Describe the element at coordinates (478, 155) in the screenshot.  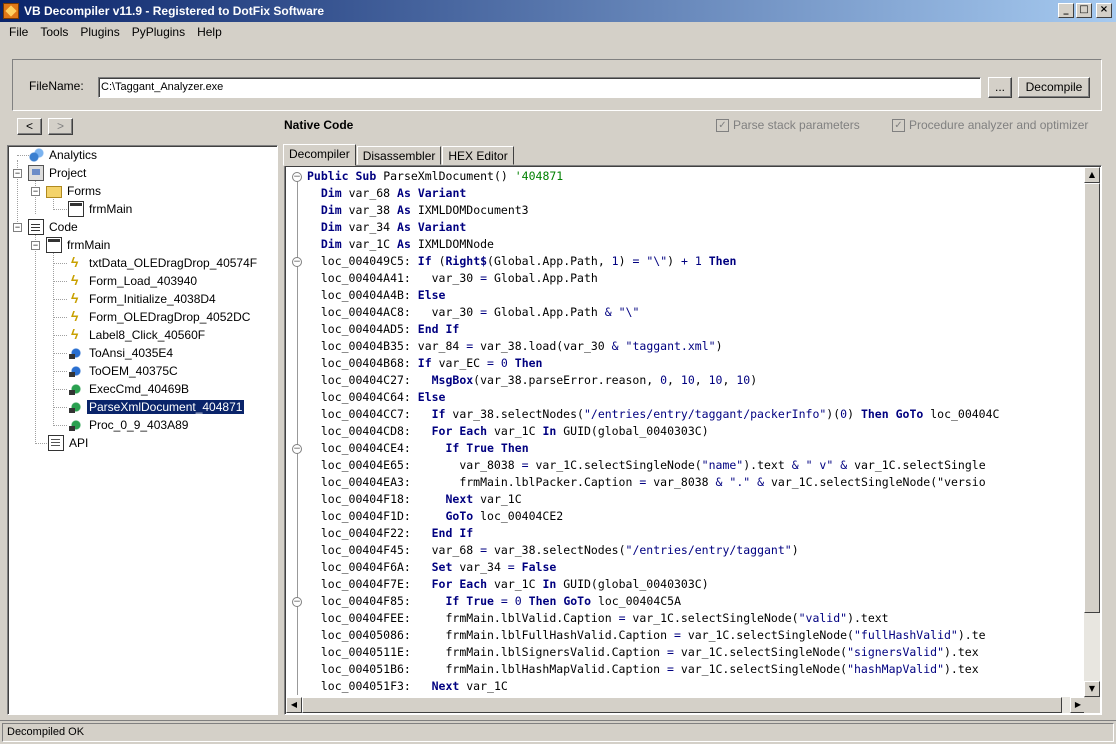
I see `tab-hex-editor: HEX Editor` at that location.